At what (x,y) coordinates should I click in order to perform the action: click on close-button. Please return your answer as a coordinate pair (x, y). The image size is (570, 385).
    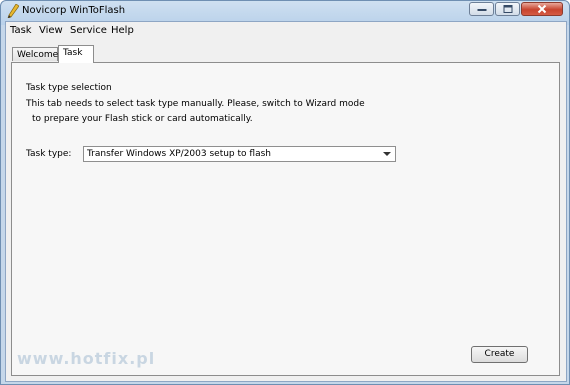
    Looking at the image, I should click on (542, 9).